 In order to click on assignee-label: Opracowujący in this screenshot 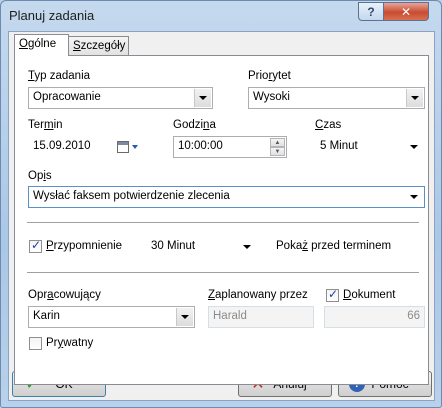, I will do `click(64, 295)`.